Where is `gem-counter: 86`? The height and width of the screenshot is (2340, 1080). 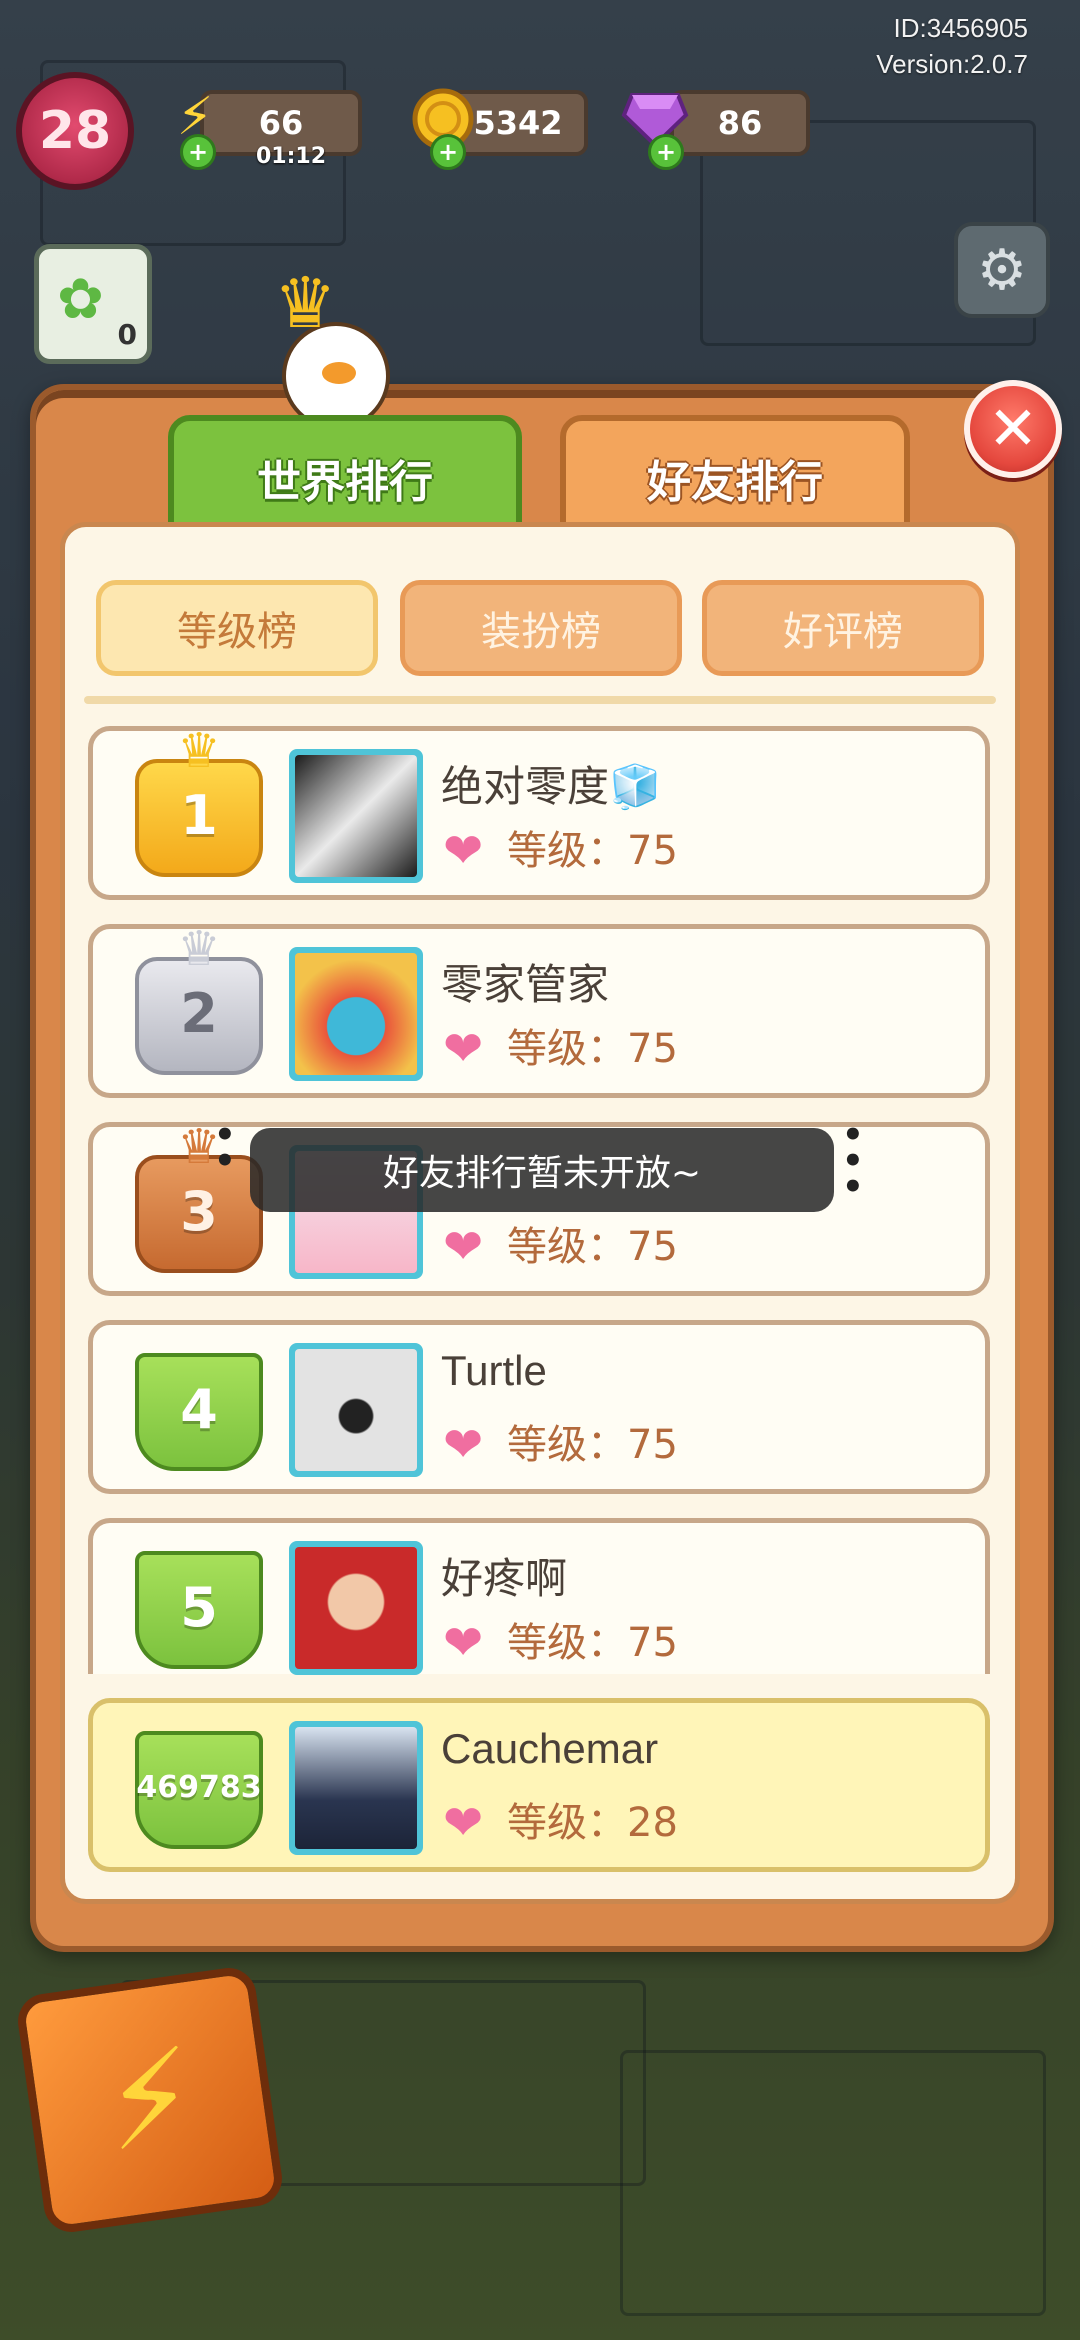
gem-counter: 86 is located at coordinates (740, 123).